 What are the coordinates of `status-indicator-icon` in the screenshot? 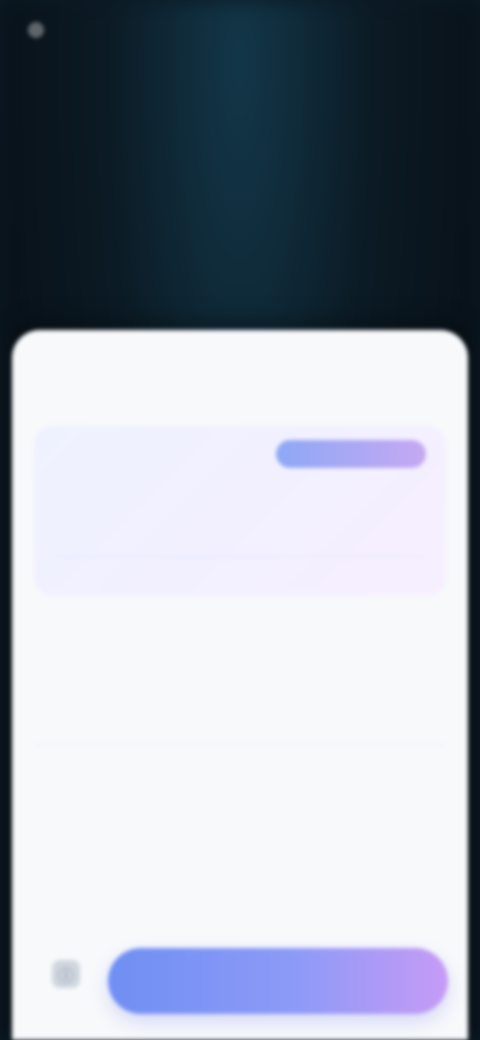 It's located at (36, 30).